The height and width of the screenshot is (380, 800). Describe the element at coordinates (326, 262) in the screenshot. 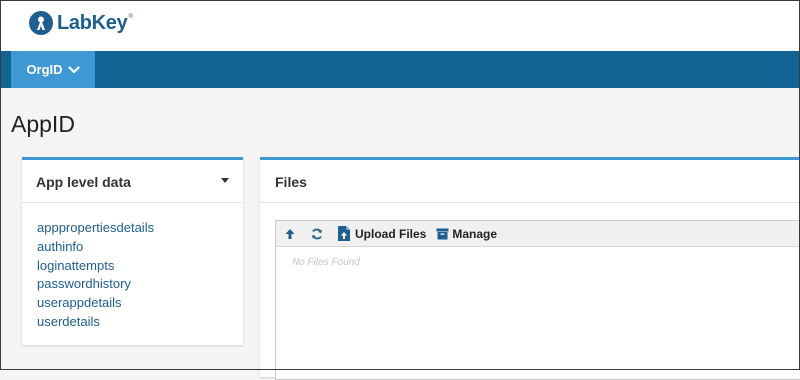

I see `empty-files-message: No Files Found` at that location.